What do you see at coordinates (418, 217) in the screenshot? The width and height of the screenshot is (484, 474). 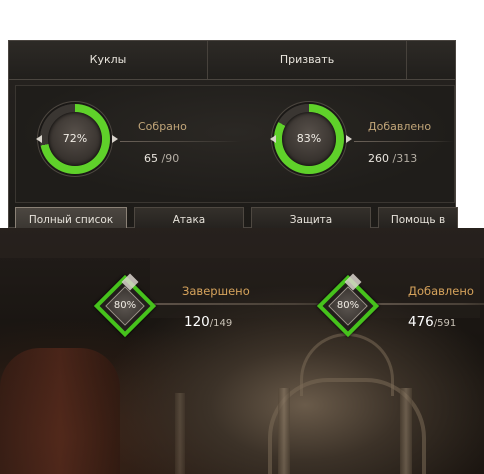 I see `filter-support-button: Помощь в` at bounding box center [418, 217].